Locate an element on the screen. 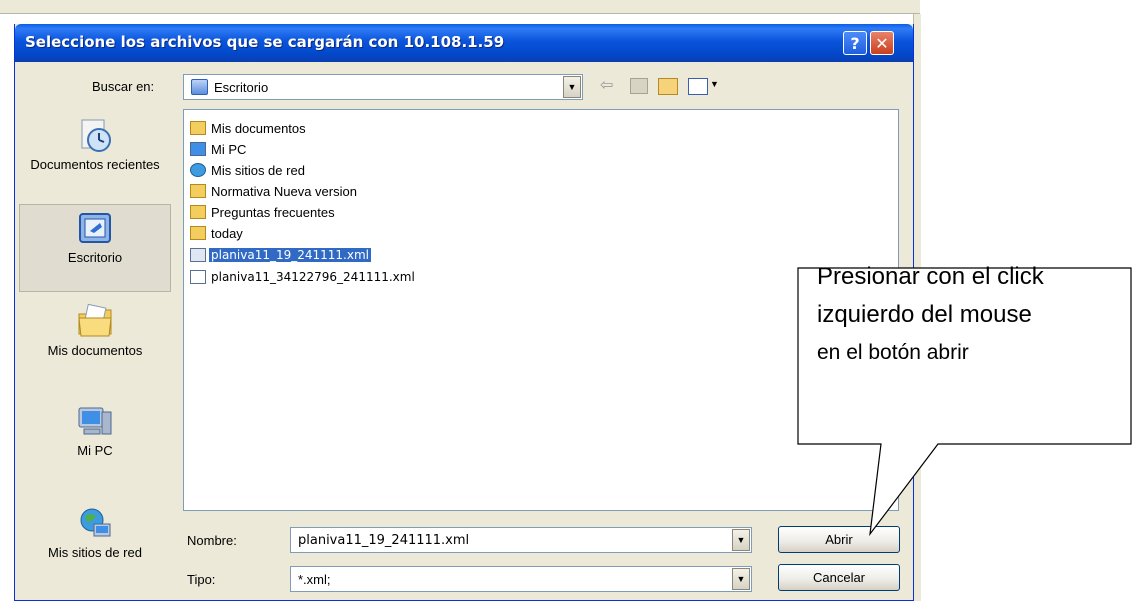 The height and width of the screenshot is (601, 1134). callout-line: en el botón abrir is located at coordinates (893, 352).